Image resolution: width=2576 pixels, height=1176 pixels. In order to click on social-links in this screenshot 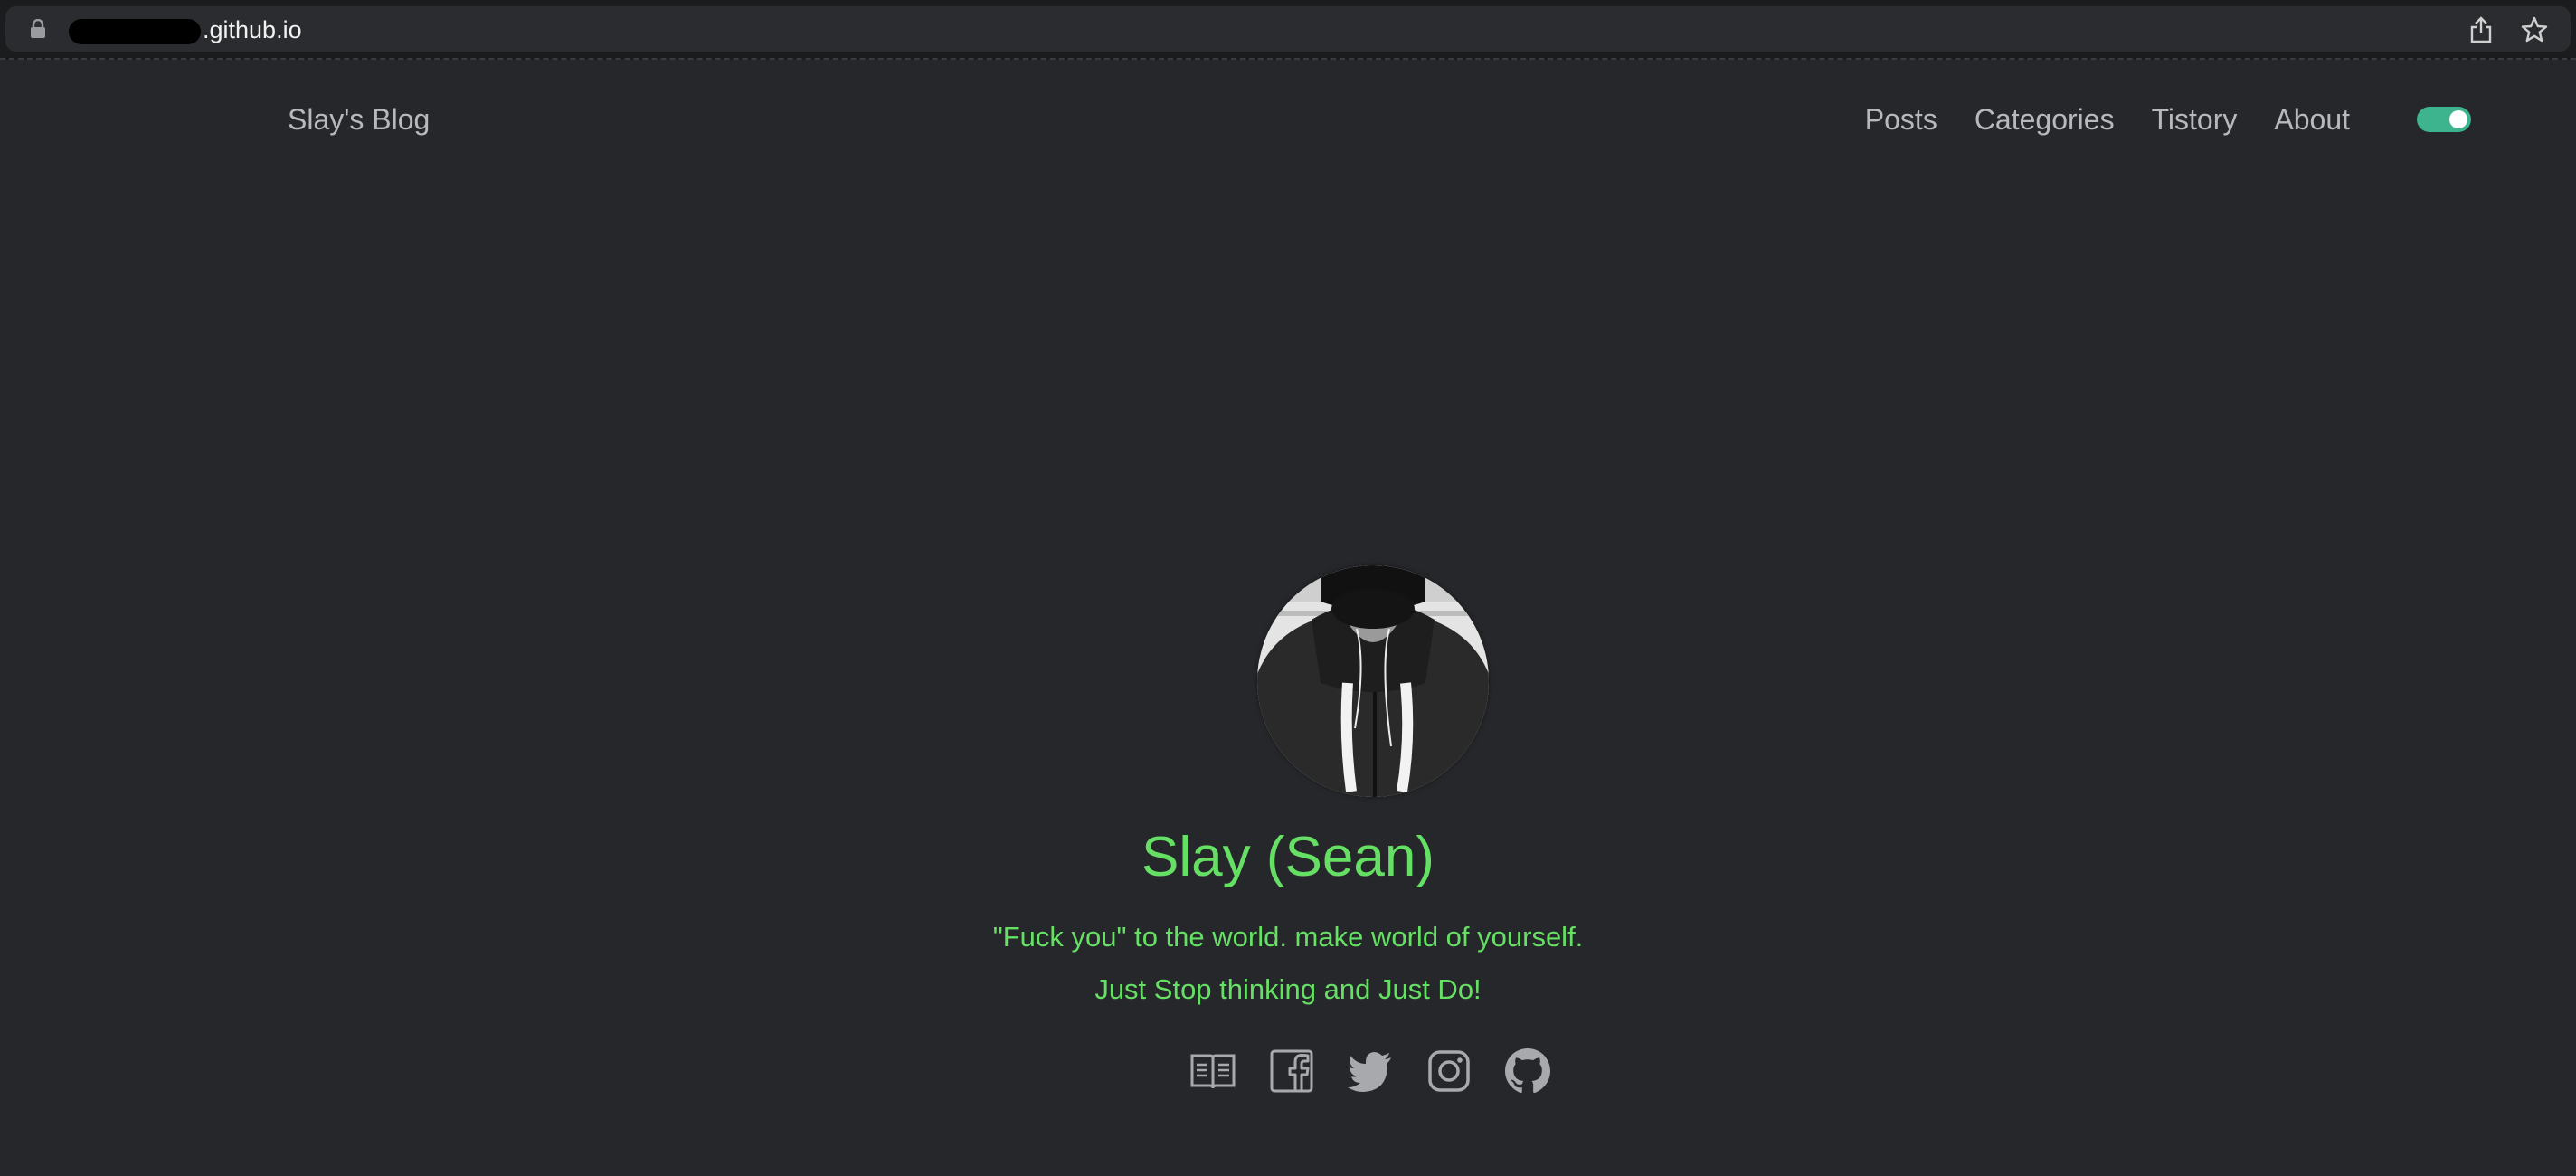, I will do `click(1371, 1071)`.